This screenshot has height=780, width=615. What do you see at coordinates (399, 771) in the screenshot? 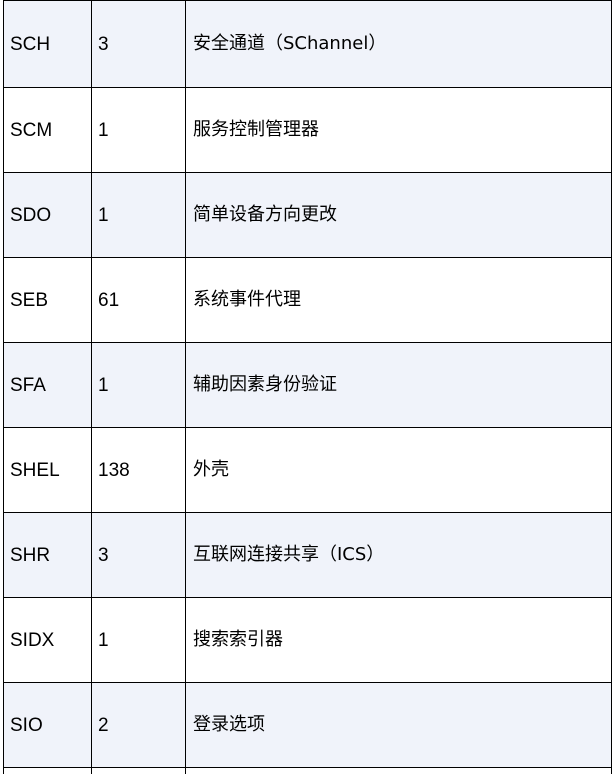
I see `description-cell` at bounding box center [399, 771].